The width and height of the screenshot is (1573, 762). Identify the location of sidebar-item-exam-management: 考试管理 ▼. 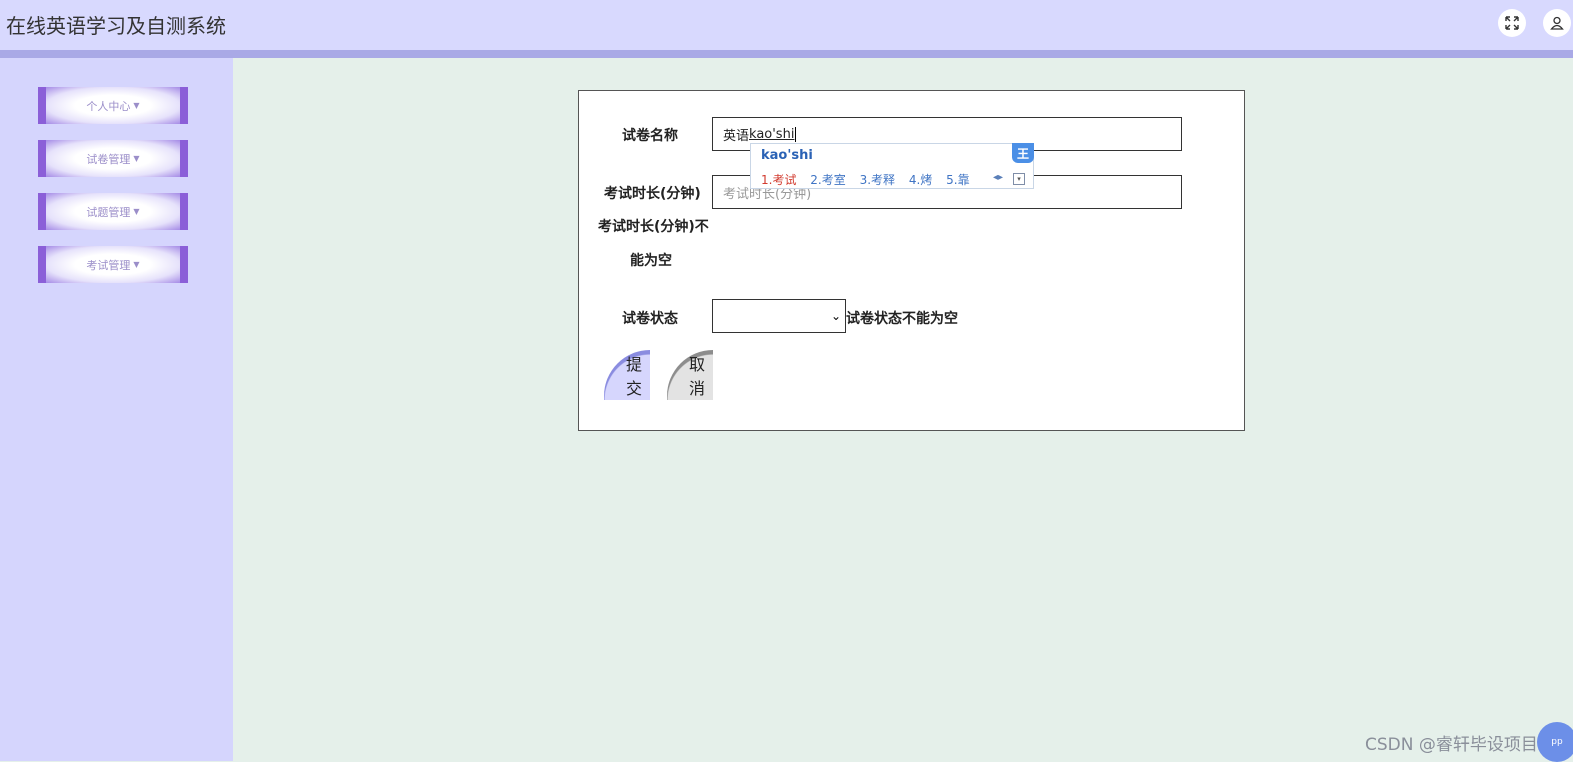
(113, 264).